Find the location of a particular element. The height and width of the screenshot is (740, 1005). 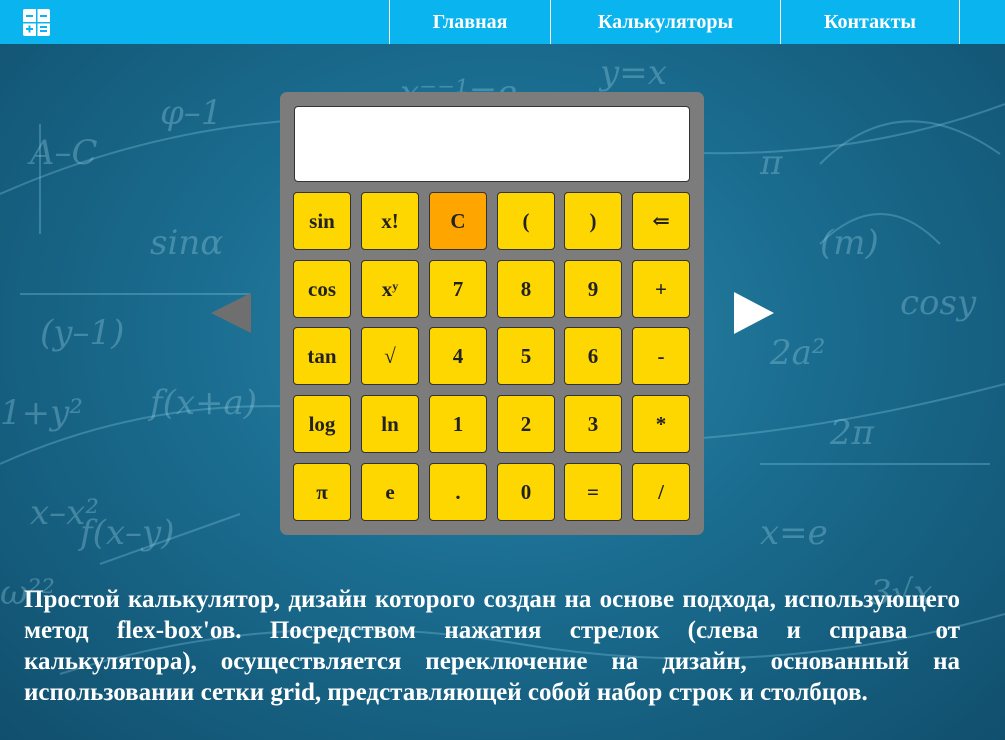

key-divide: / is located at coordinates (661, 492).